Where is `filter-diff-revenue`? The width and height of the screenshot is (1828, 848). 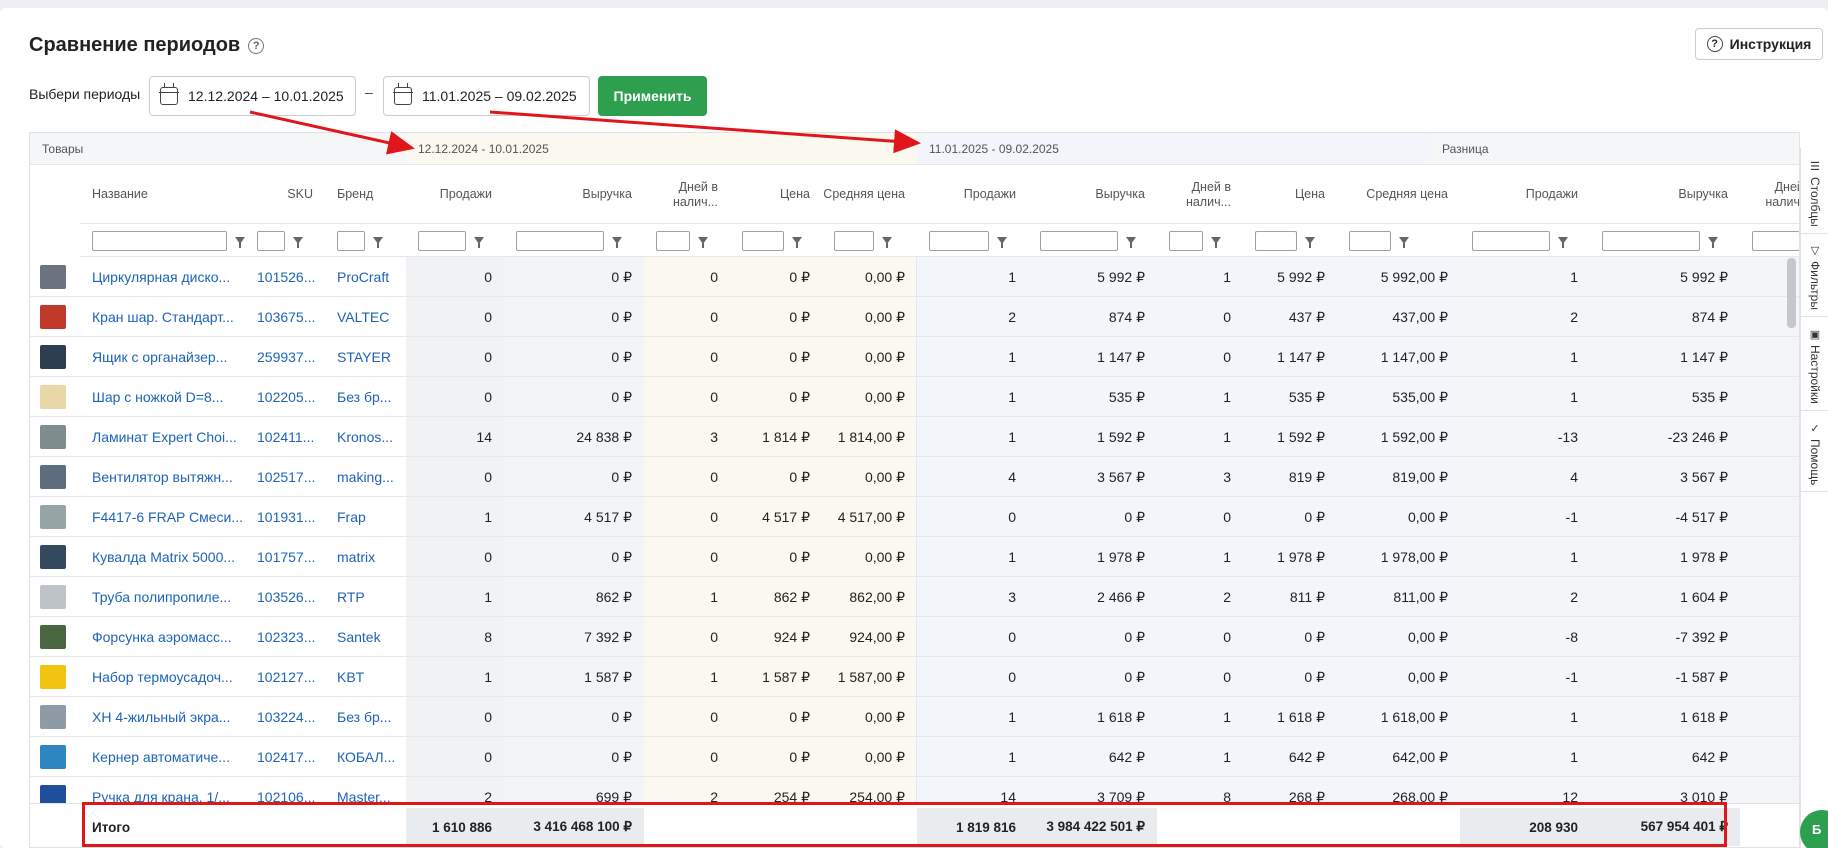
filter-diff-revenue is located at coordinates (1665, 241).